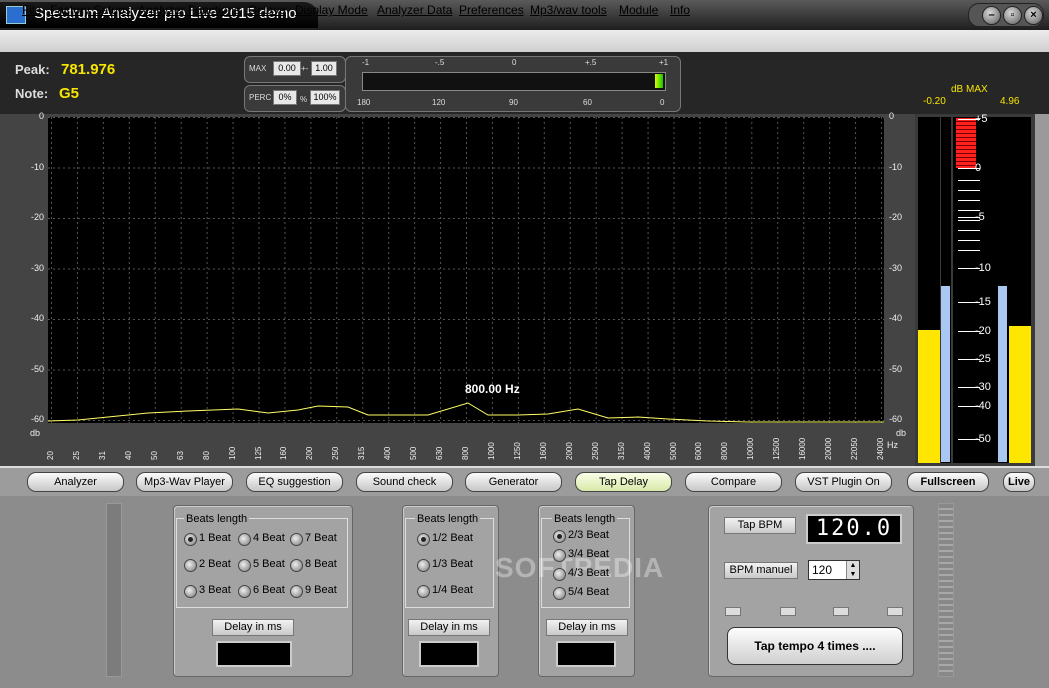  What do you see at coordinates (966, 143) in the screenshot?
I see `vu-clip-zone` at bounding box center [966, 143].